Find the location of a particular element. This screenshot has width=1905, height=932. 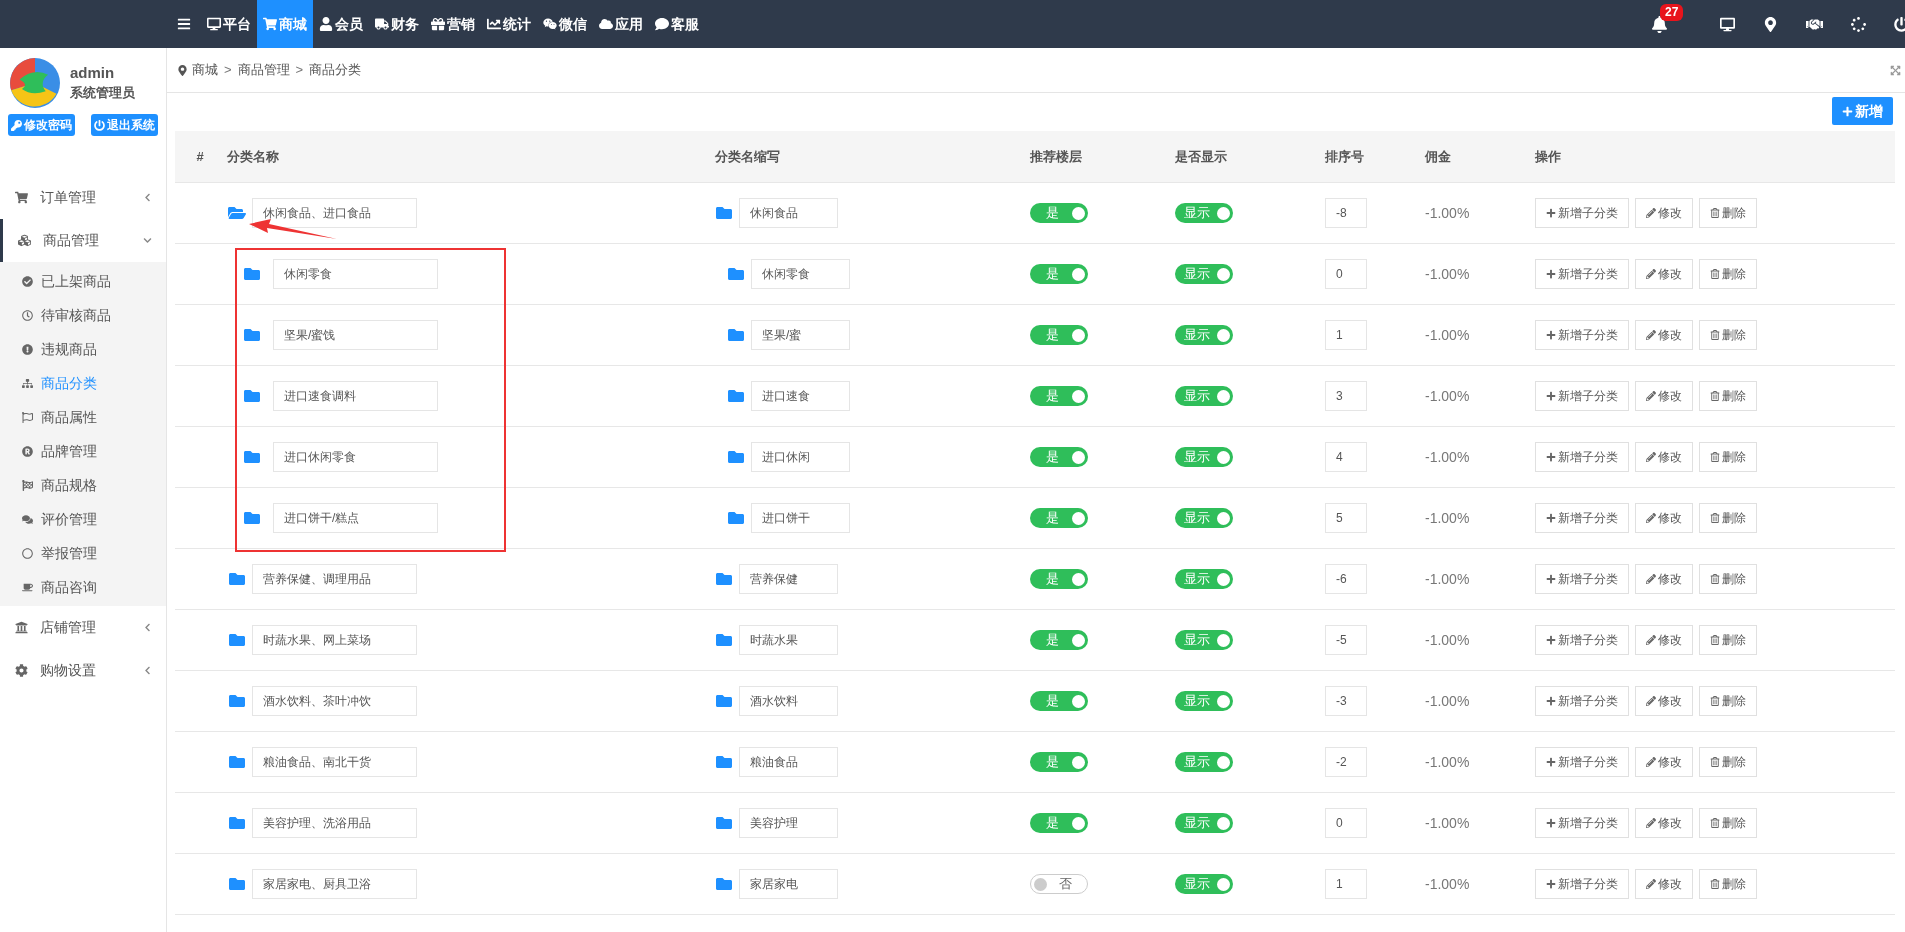

nav-tab: 客服 is located at coordinates (677, 24).